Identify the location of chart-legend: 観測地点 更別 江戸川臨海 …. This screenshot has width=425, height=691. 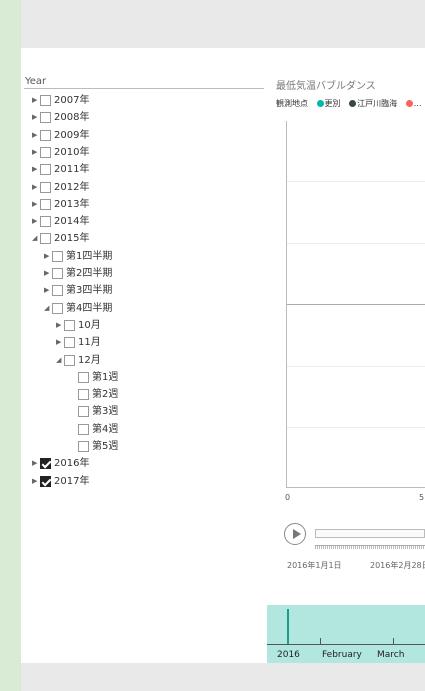
(349, 103).